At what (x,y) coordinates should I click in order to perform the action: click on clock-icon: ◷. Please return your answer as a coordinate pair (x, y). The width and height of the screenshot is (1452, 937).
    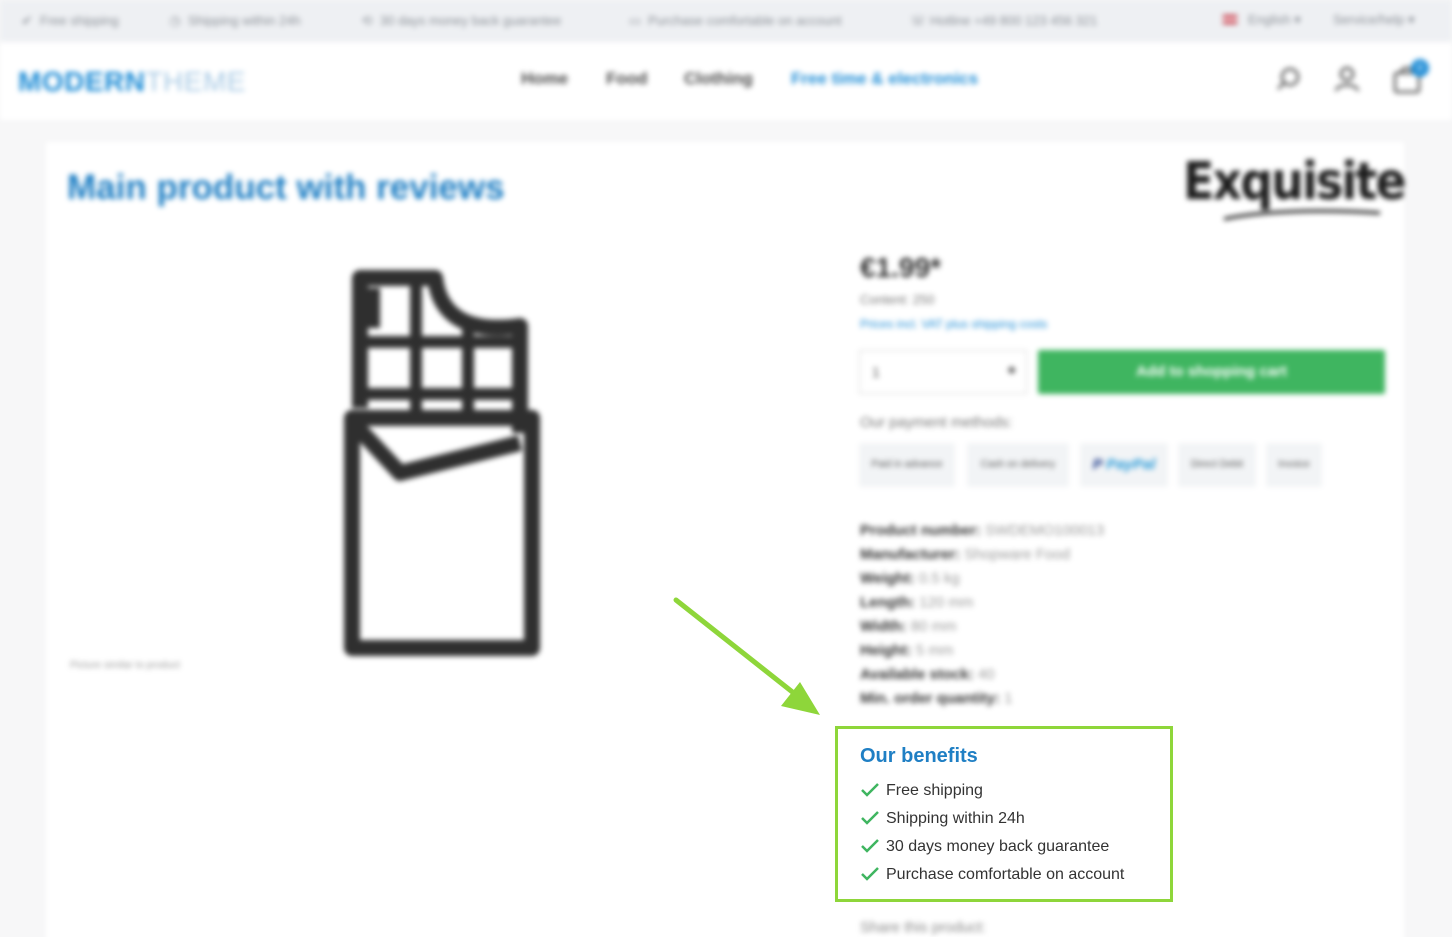
    Looking at the image, I should click on (175, 20).